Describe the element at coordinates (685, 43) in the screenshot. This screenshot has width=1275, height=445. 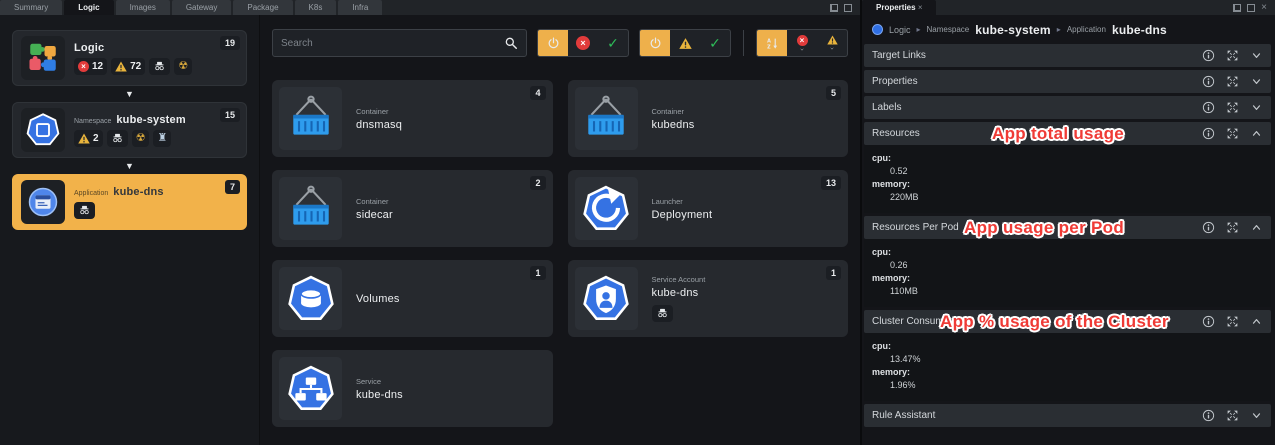
I see `warning-filter-button` at that location.